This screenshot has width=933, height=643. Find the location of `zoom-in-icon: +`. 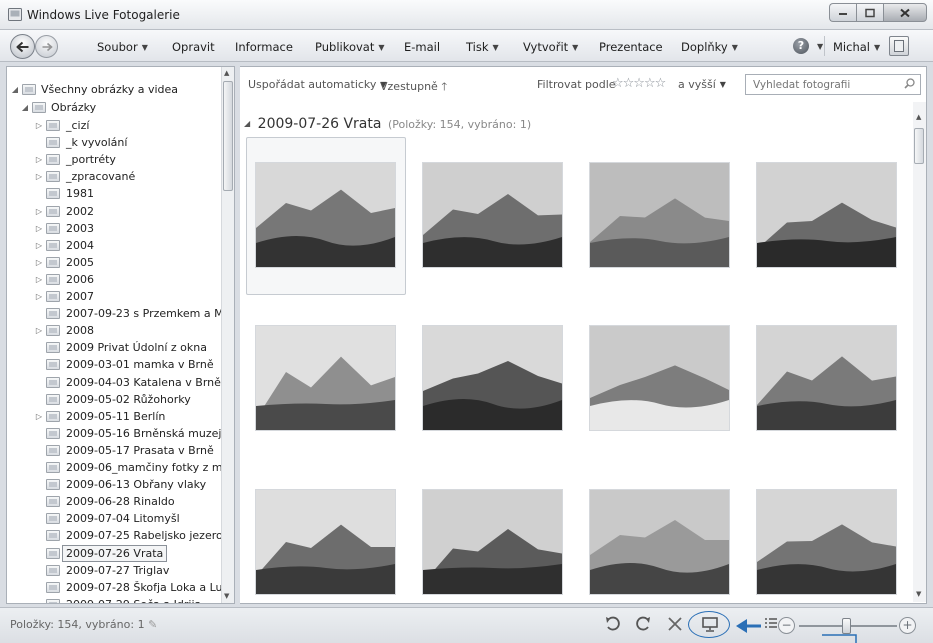

zoom-in-icon: + is located at coordinates (907, 625).